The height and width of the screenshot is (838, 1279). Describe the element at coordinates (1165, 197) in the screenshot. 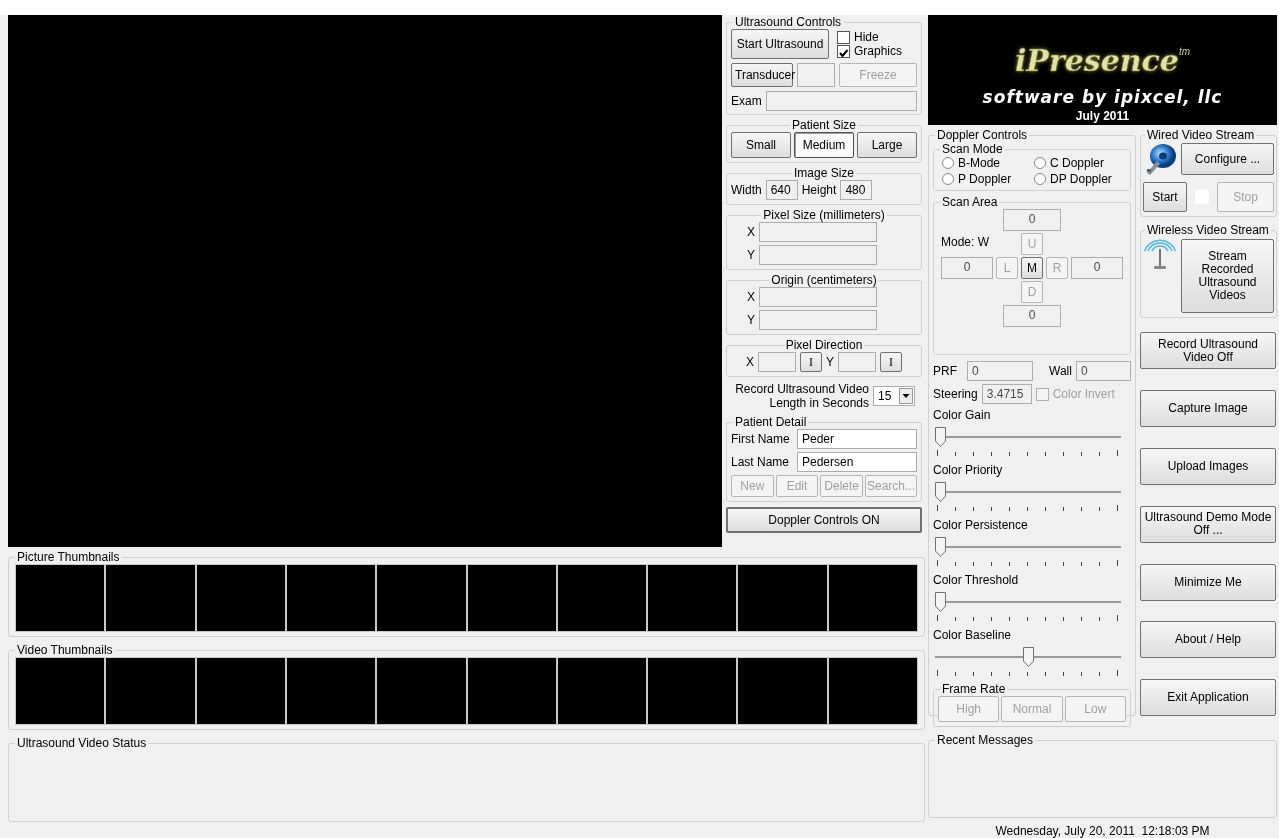

I see `start-stream-button: Start` at that location.